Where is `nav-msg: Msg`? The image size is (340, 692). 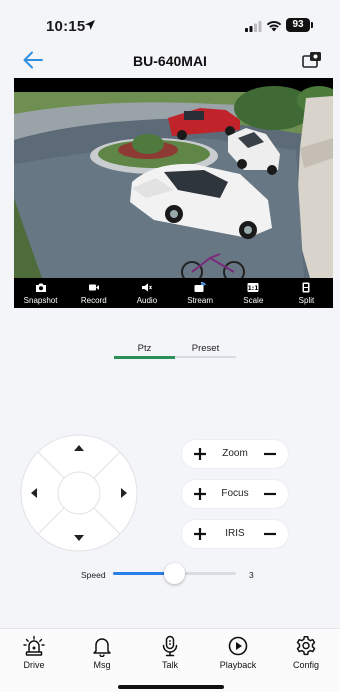
nav-msg: Msg is located at coordinates (102, 660).